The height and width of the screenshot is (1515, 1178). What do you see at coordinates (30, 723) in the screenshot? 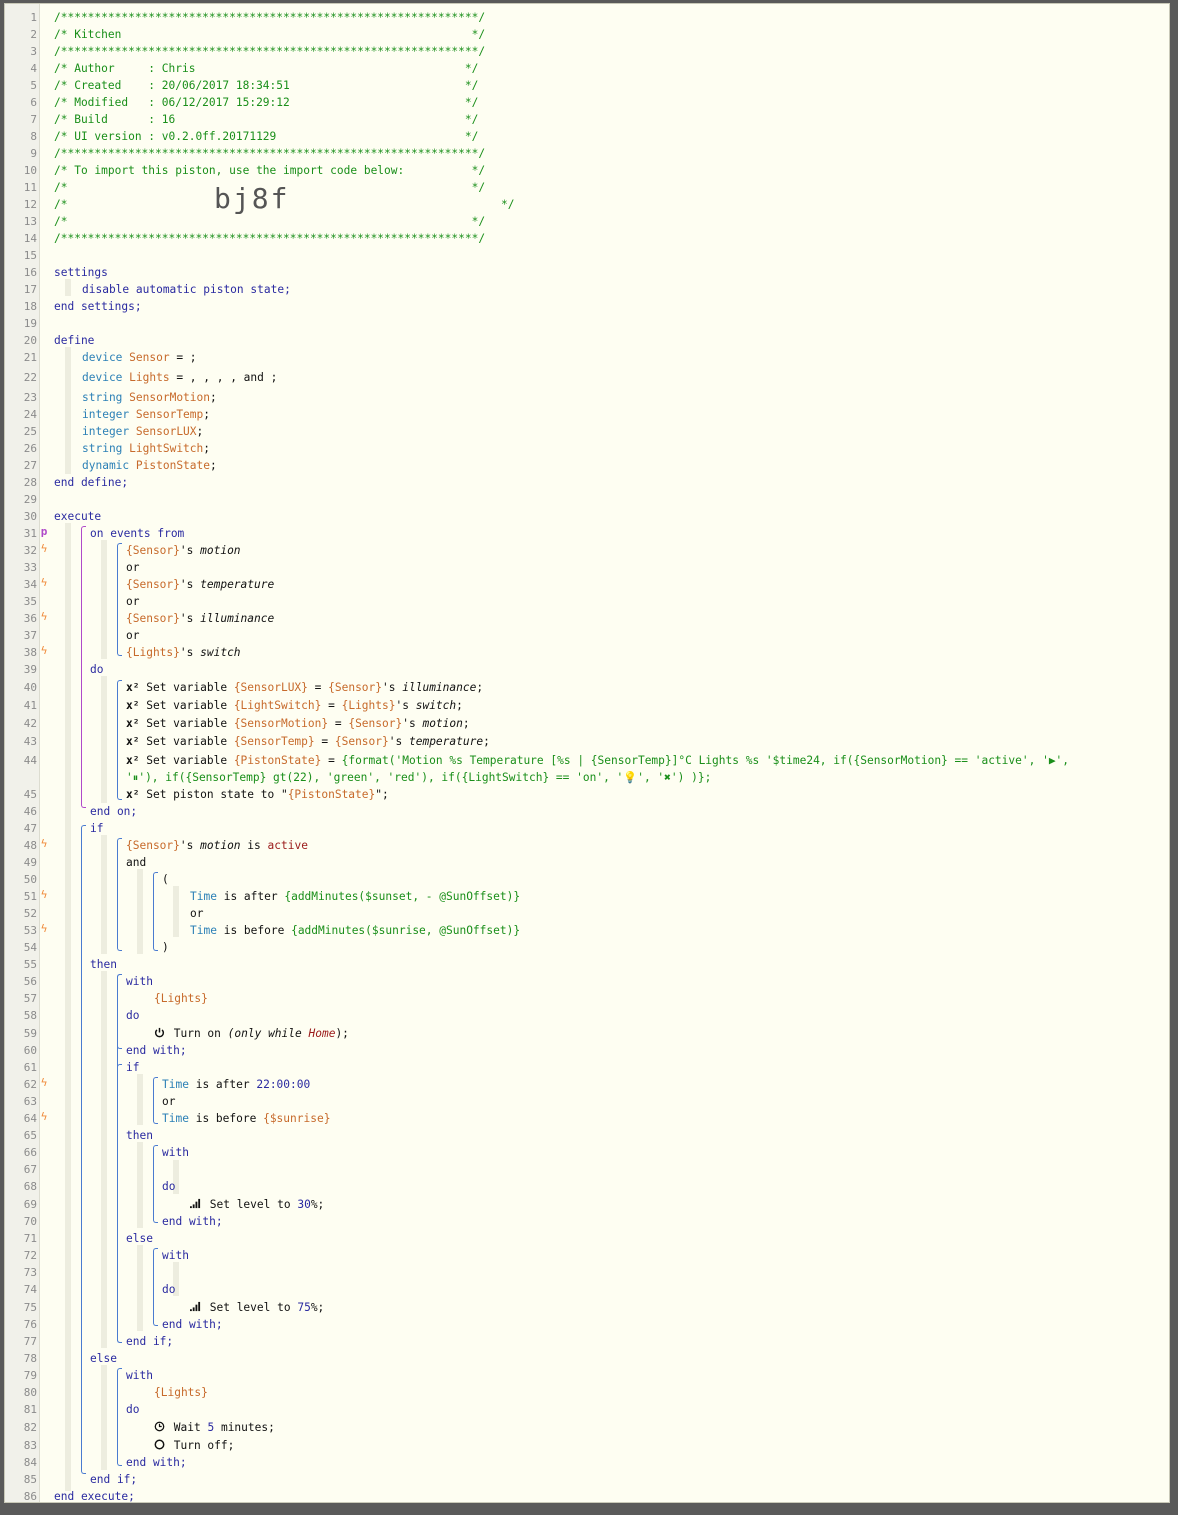
I see `line-number: 42` at bounding box center [30, 723].